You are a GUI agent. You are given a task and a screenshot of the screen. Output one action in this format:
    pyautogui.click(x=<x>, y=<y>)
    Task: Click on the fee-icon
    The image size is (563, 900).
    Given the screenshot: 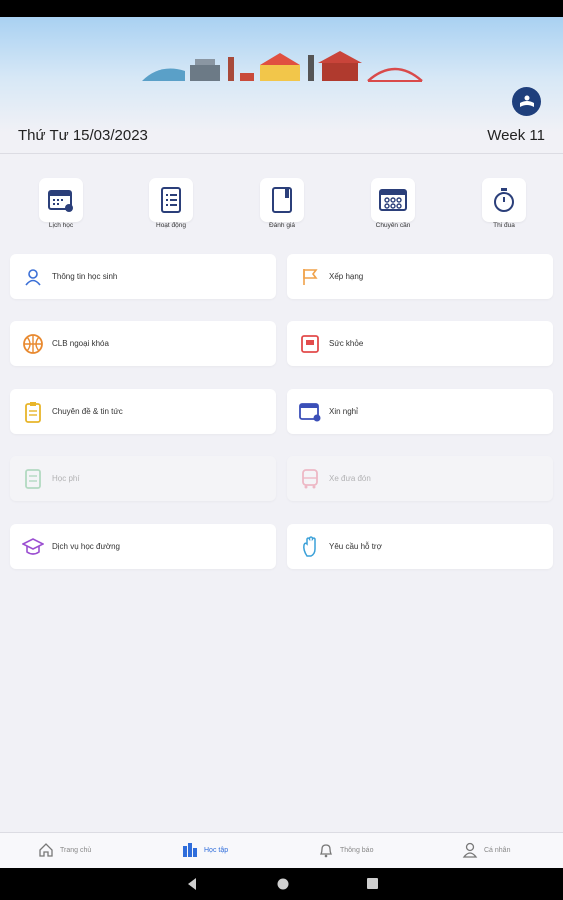 What is the action you would take?
    pyautogui.click(x=33, y=479)
    